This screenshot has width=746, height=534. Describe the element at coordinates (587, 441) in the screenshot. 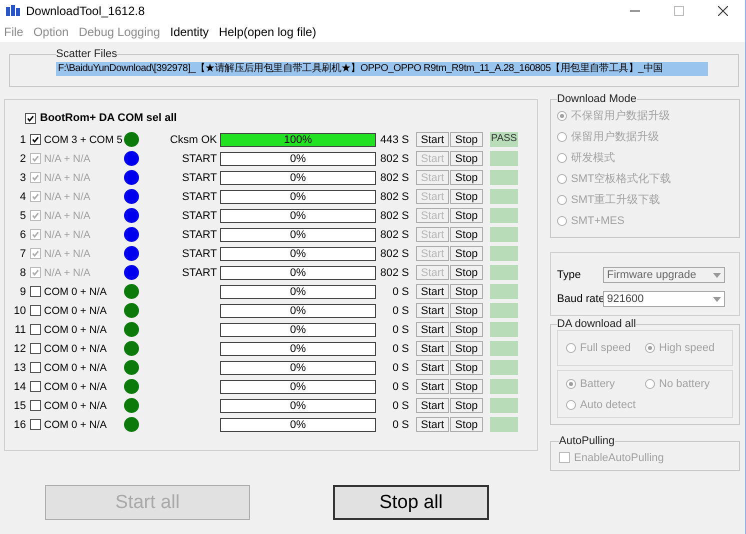

I see `group-title: AutoPulling` at that location.